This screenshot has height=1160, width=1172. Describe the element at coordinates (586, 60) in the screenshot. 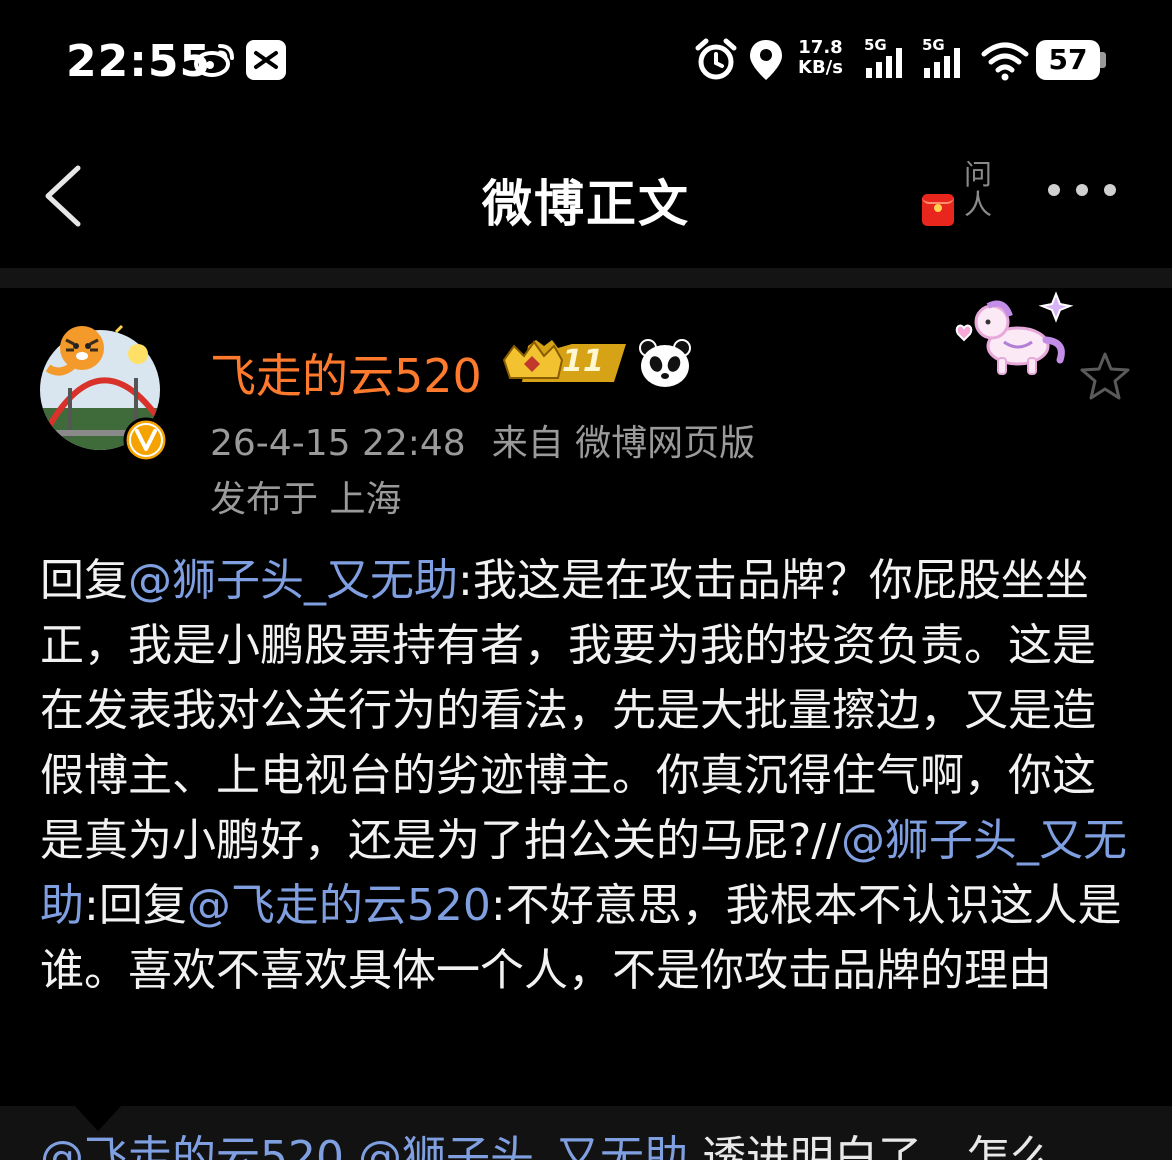

I see `status-bar: 22:55 17.8 KB/s 5G 5G 57` at that location.